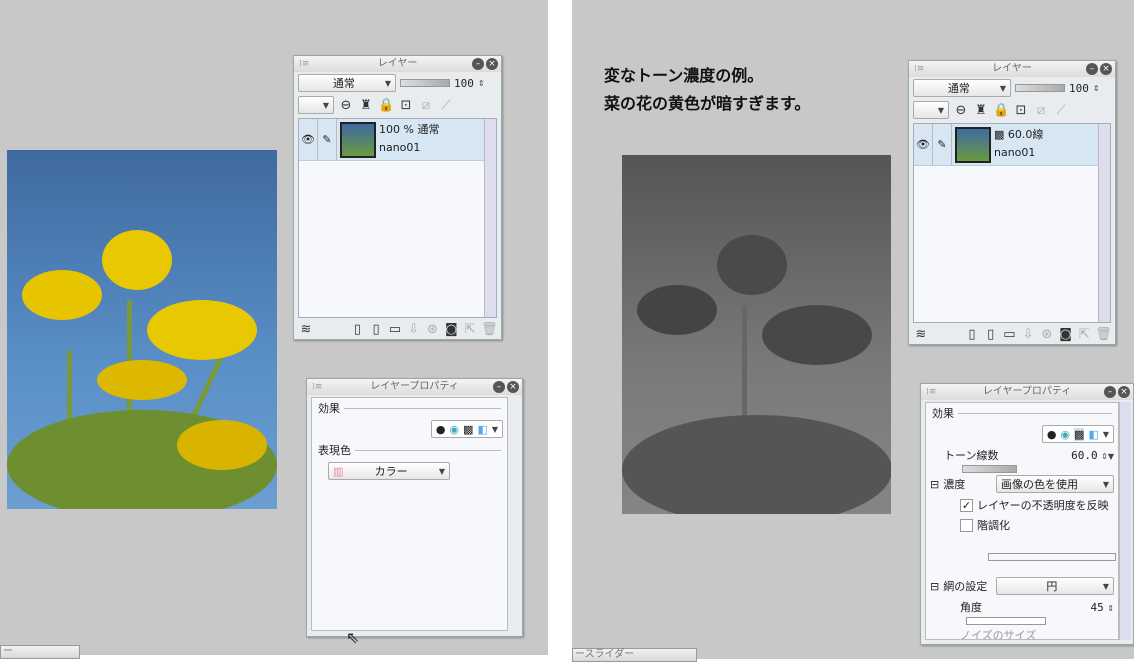  What do you see at coordinates (966, 505) in the screenshot?
I see `reflect-opacity-checkbox: ✓` at bounding box center [966, 505].